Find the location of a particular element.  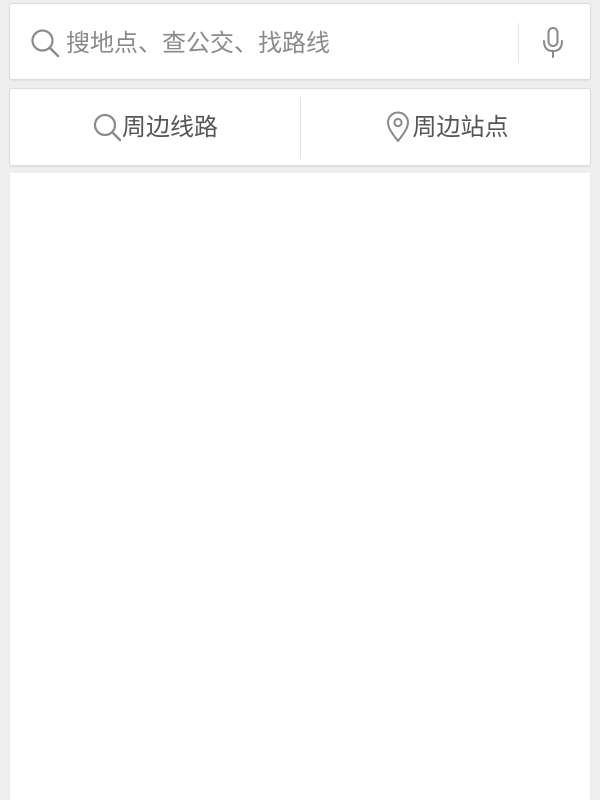

nearby-routes-button: 周边线路 is located at coordinates (155, 127).